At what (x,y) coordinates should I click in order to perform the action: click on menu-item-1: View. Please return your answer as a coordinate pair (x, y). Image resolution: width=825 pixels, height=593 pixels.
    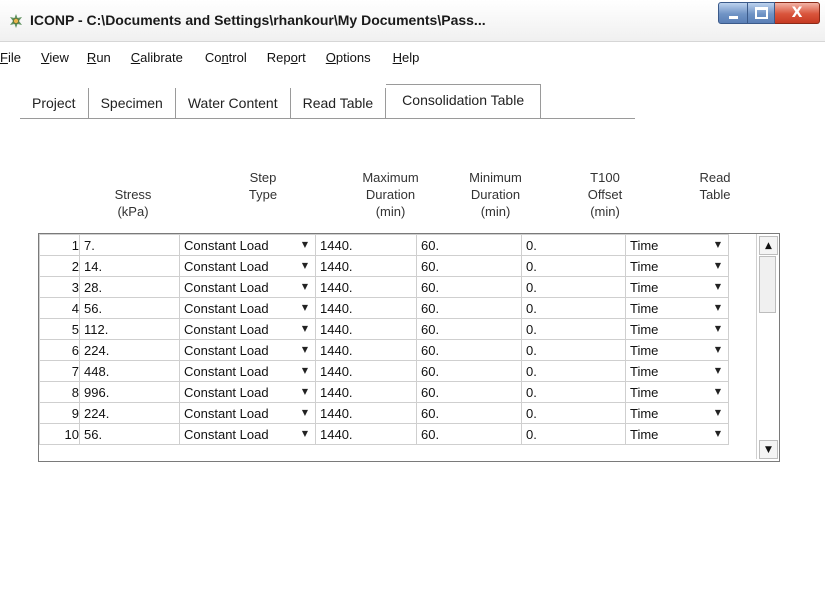
    Looking at the image, I should click on (56, 57).